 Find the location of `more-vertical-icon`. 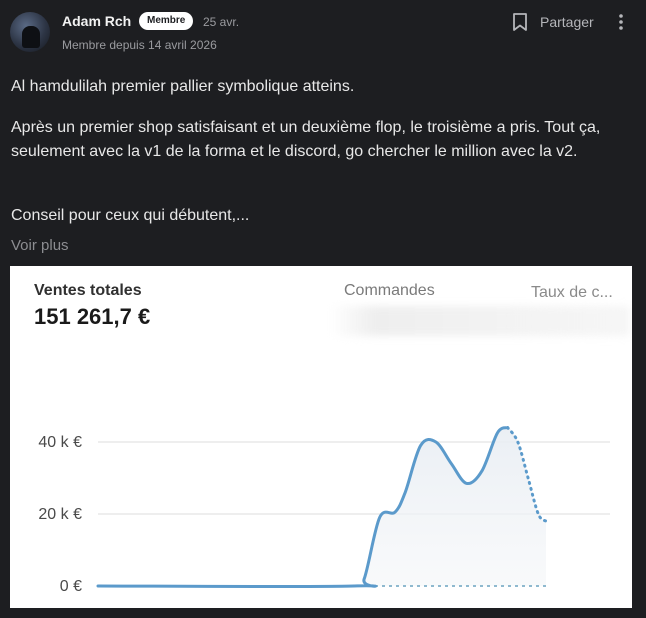

more-vertical-icon is located at coordinates (621, 22).